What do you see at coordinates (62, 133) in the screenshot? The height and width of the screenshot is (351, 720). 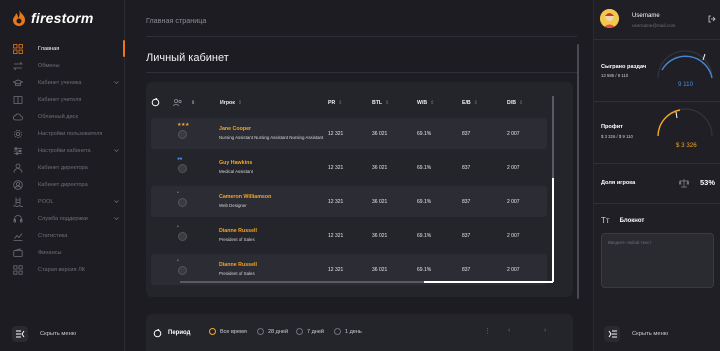 I see `sidebar-item: Настройки пользователя` at bounding box center [62, 133].